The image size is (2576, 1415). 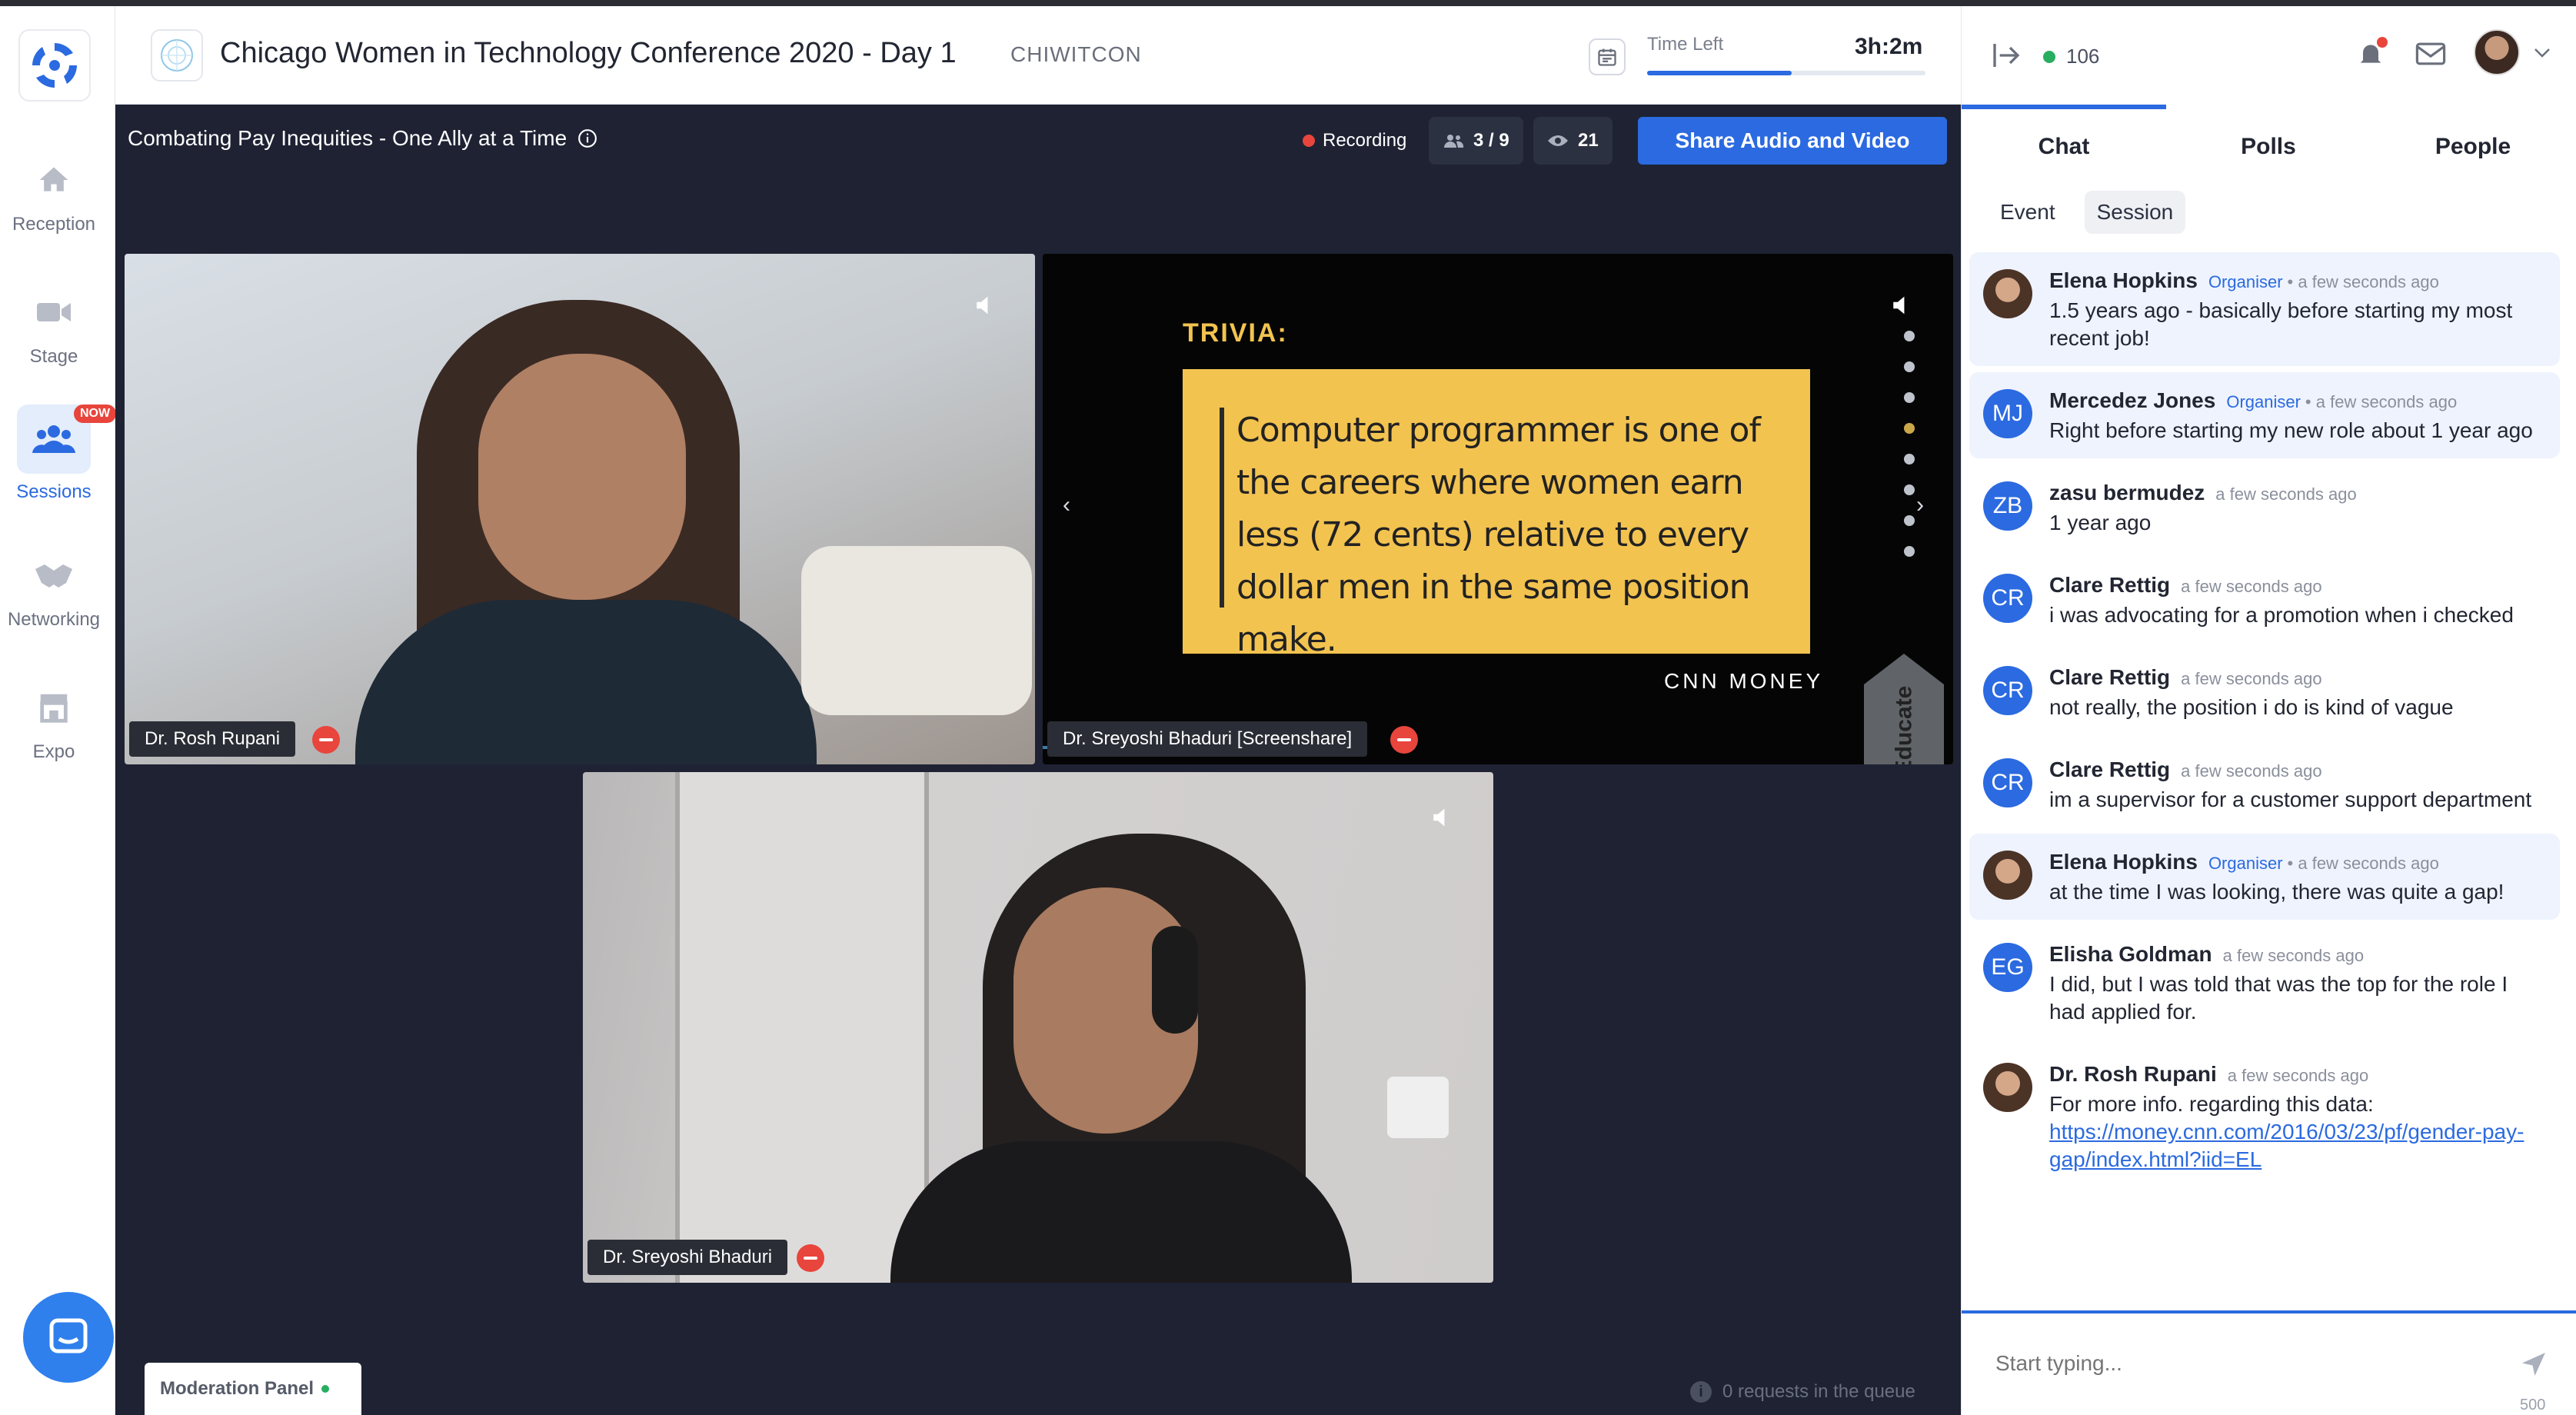 What do you see at coordinates (1066, 505) in the screenshot?
I see `slide-prev-icon: ‹` at bounding box center [1066, 505].